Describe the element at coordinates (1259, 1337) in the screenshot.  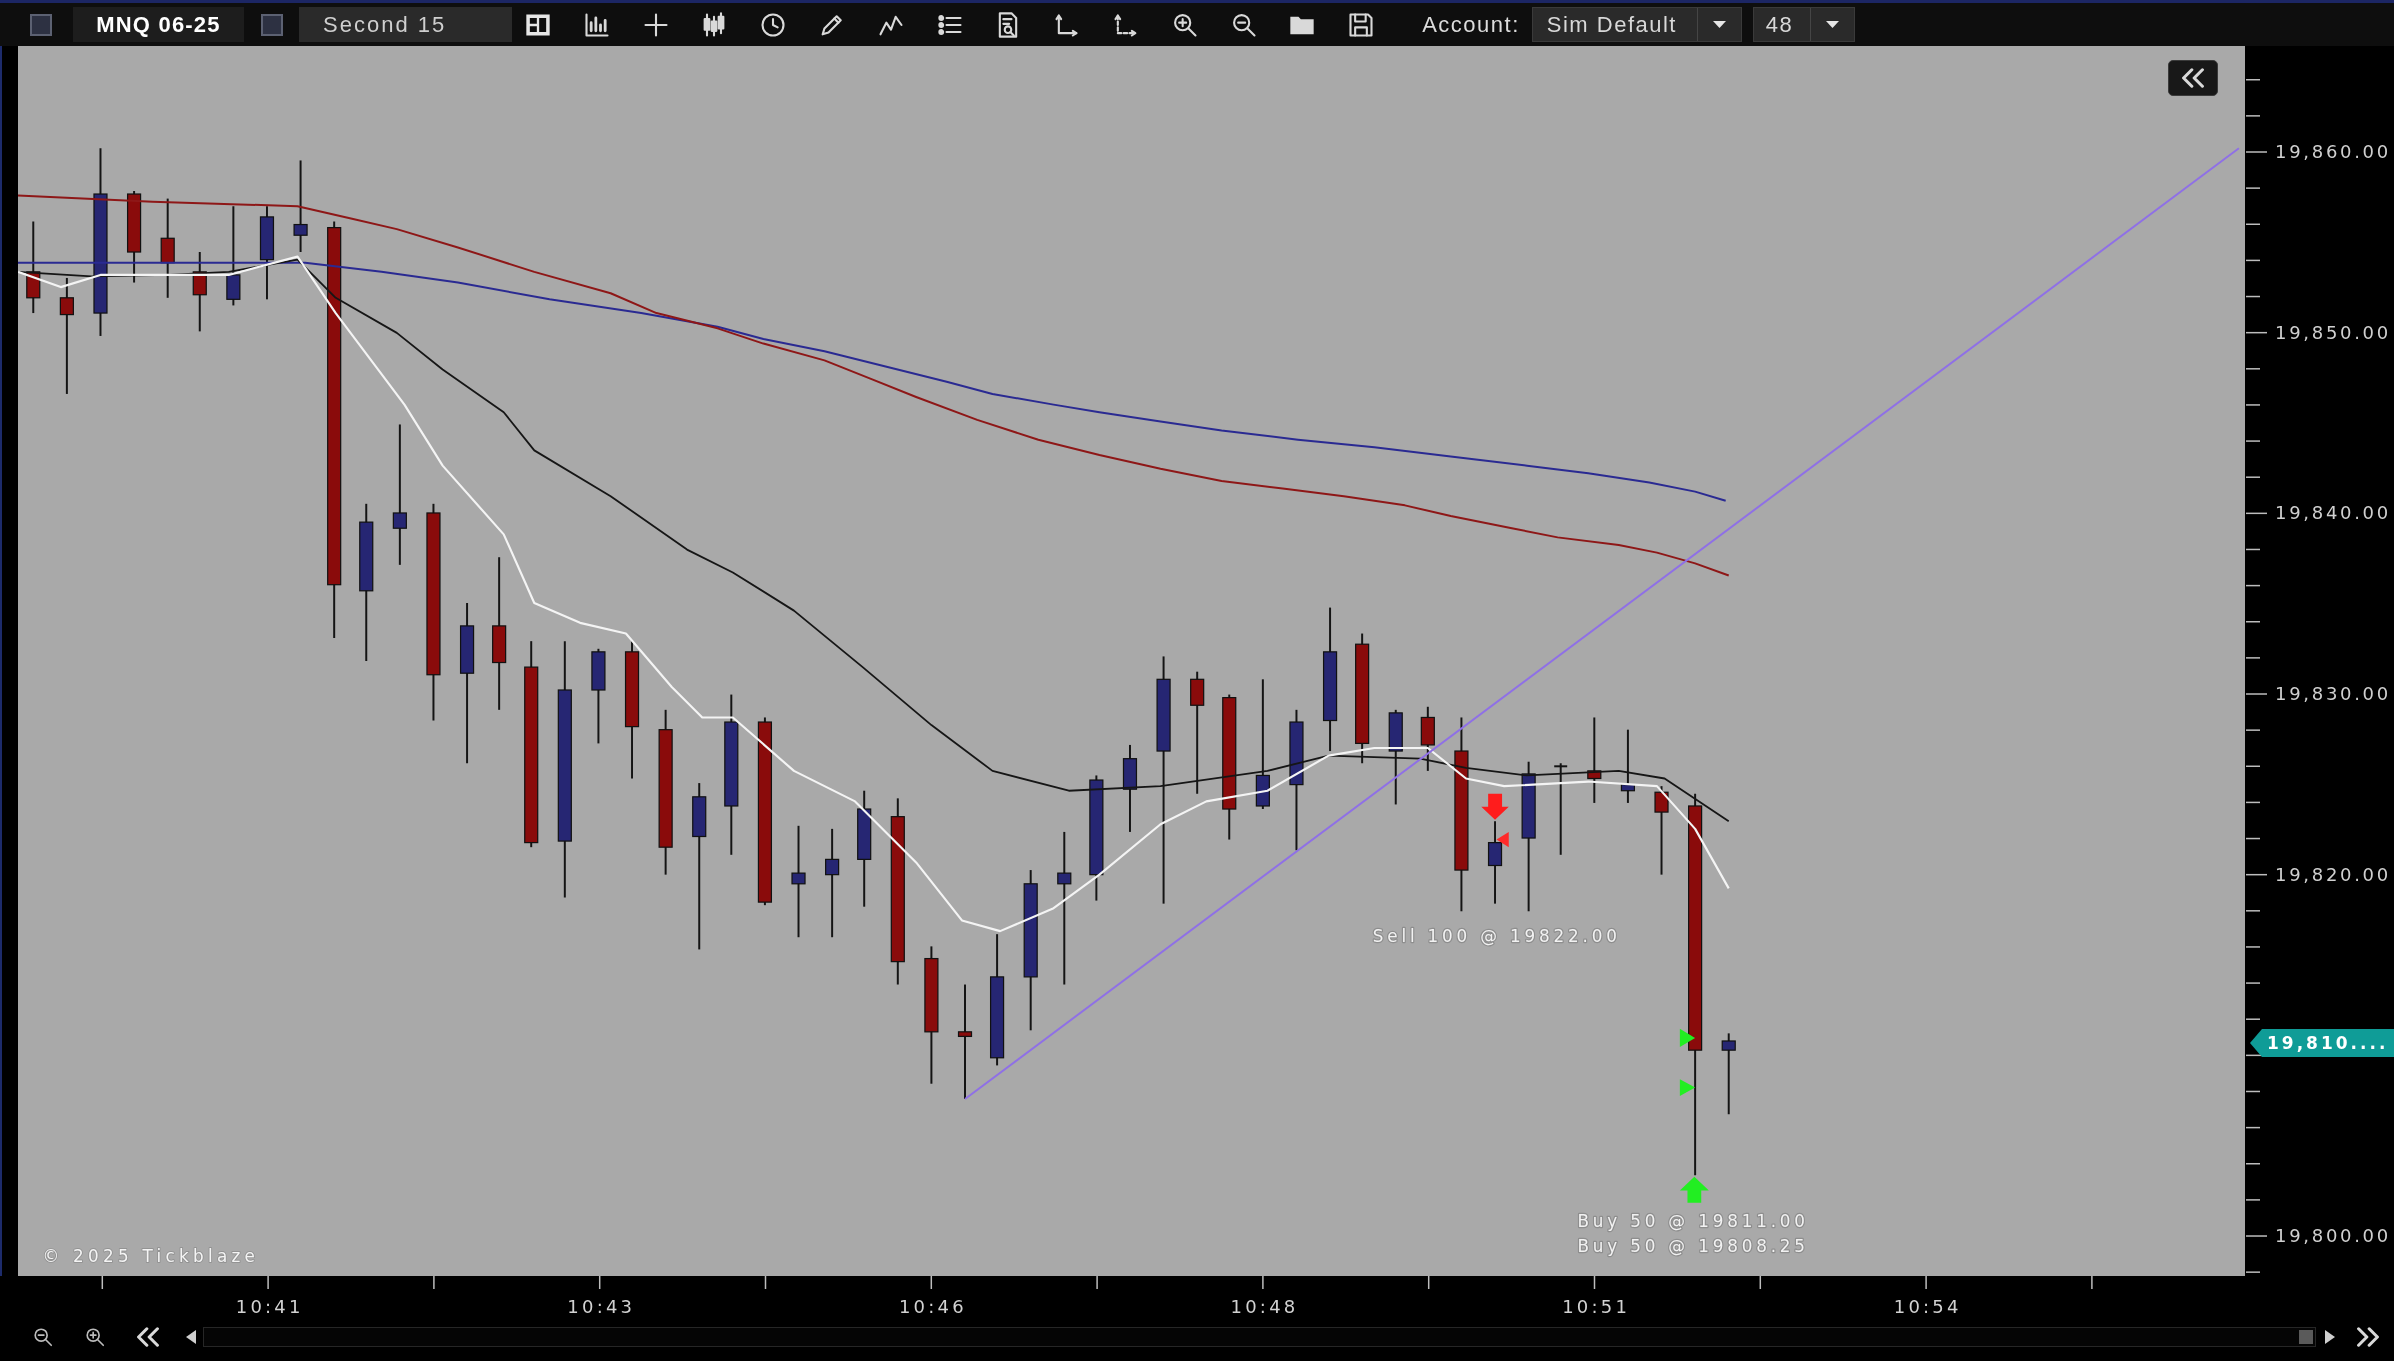
I see `scrollbar-track` at that location.